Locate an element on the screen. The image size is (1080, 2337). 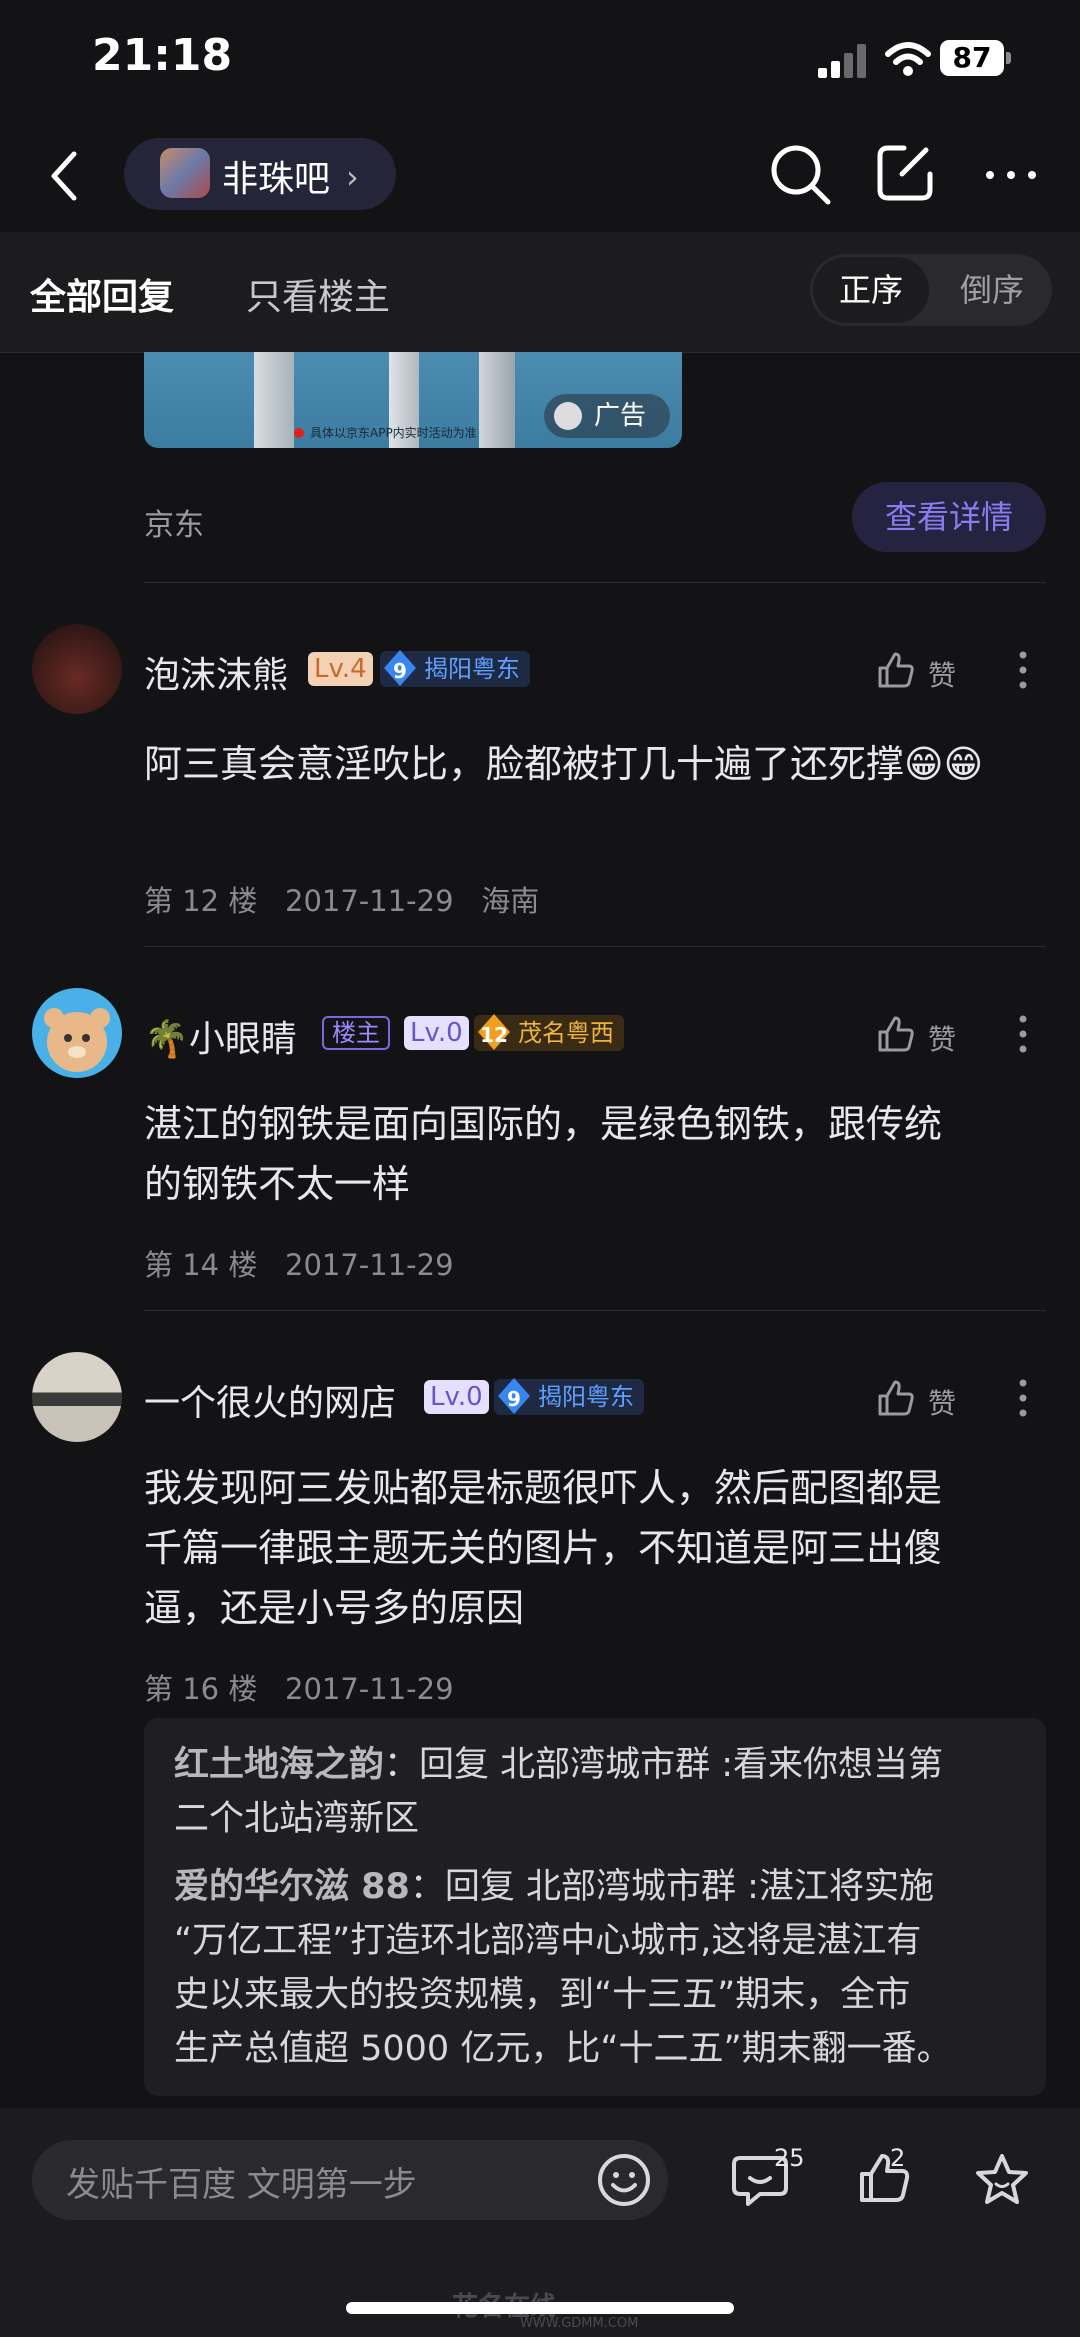
post-location: 海南 is located at coordinates (510, 901).